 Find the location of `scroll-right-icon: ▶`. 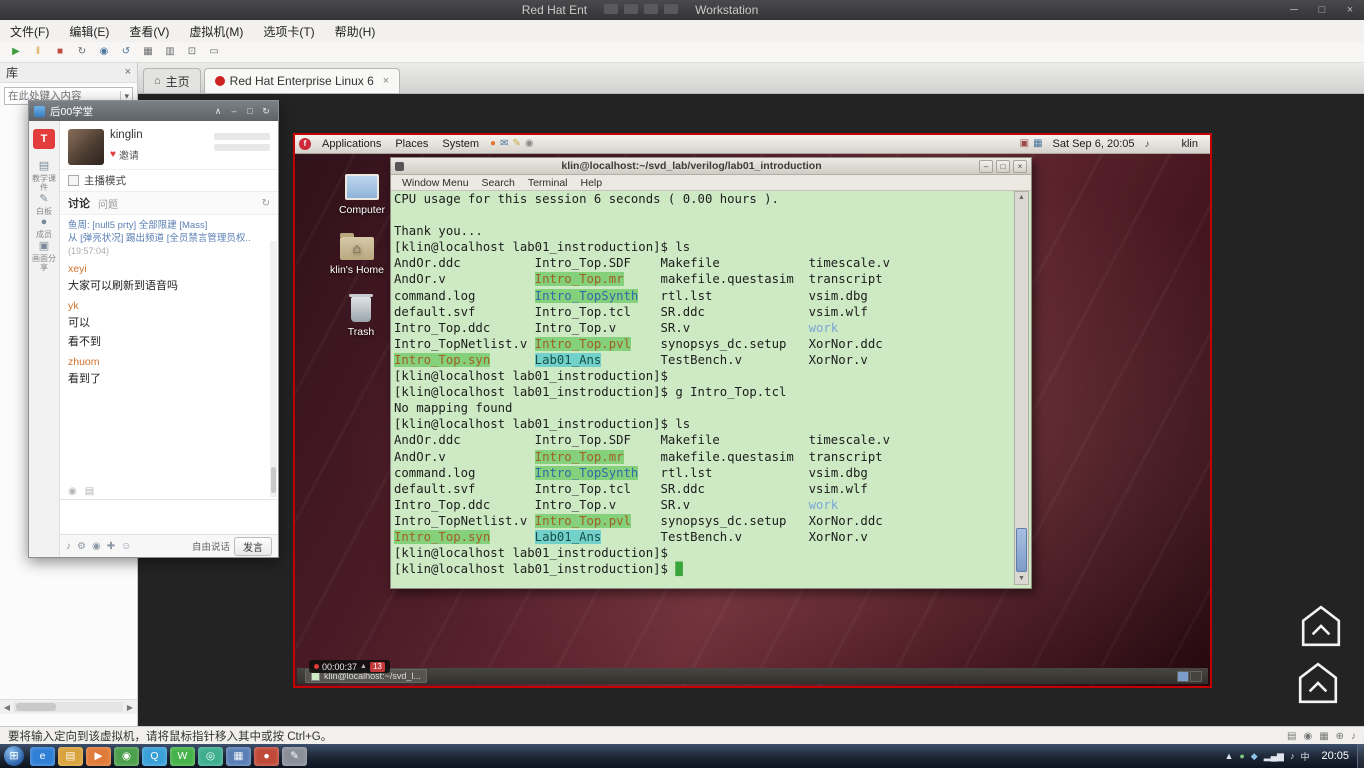

scroll-right-icon: ▶ is located at coordinates (130, 707).